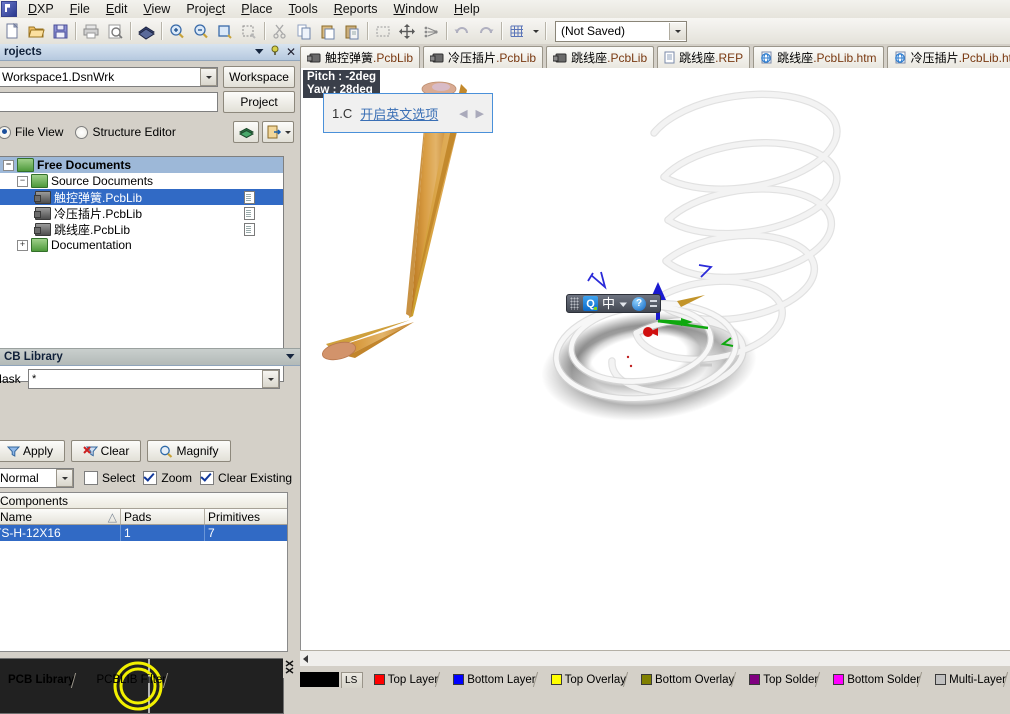 This screenshot has width=1010, height=714. What do you see at coordinates (535, 31) in the screenshot?
I see `grid-dropdown-arrow` at bounding box center [535, 31].